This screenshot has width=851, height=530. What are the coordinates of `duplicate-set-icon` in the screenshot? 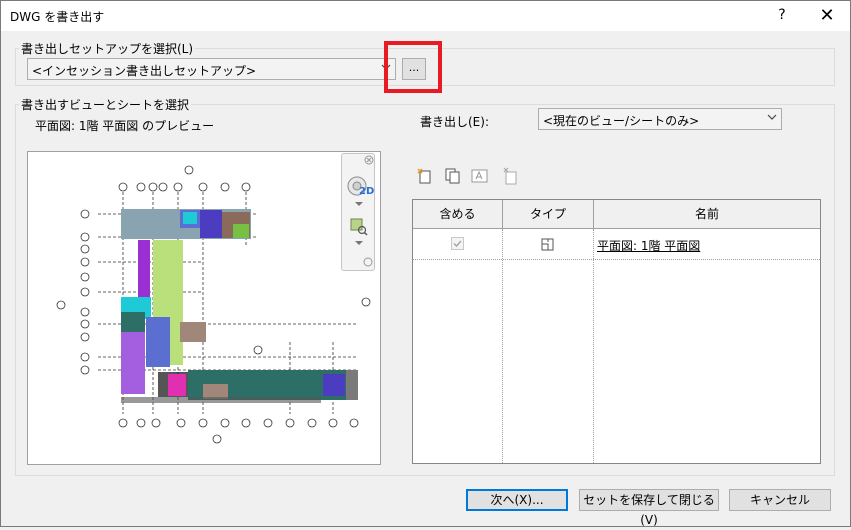 It's located at (453, 176).